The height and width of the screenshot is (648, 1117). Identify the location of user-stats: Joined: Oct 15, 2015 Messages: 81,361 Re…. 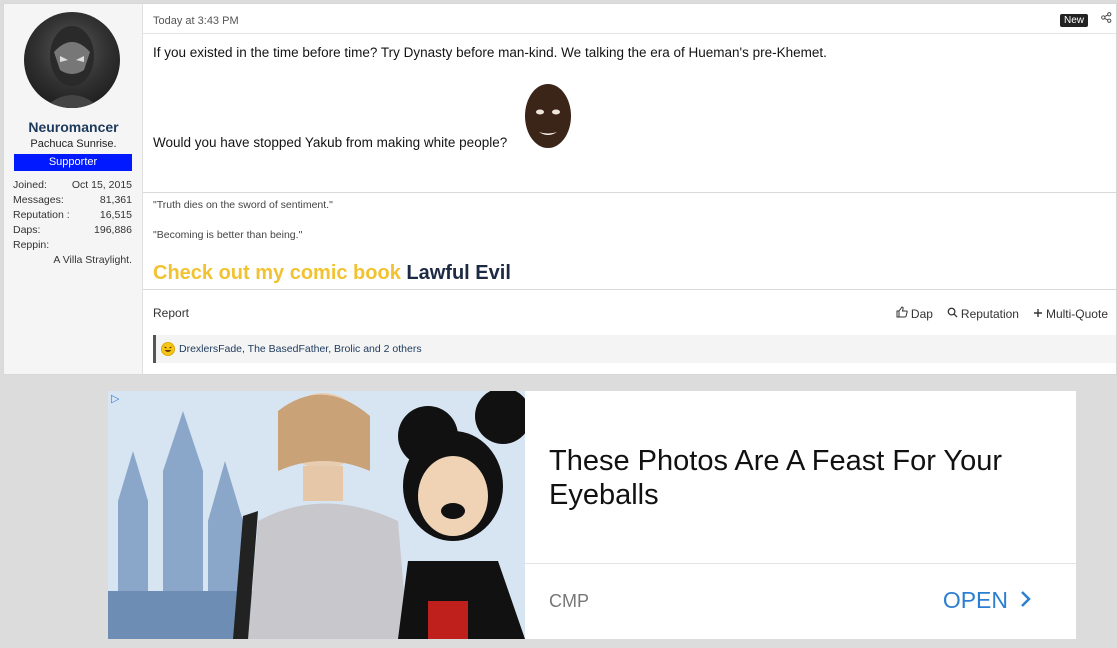
(72, 223).